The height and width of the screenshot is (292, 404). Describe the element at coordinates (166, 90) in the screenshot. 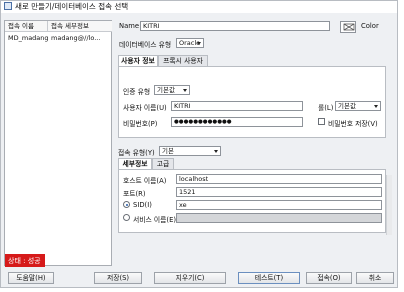

I see `auth-type-value: 기본값` at that location.